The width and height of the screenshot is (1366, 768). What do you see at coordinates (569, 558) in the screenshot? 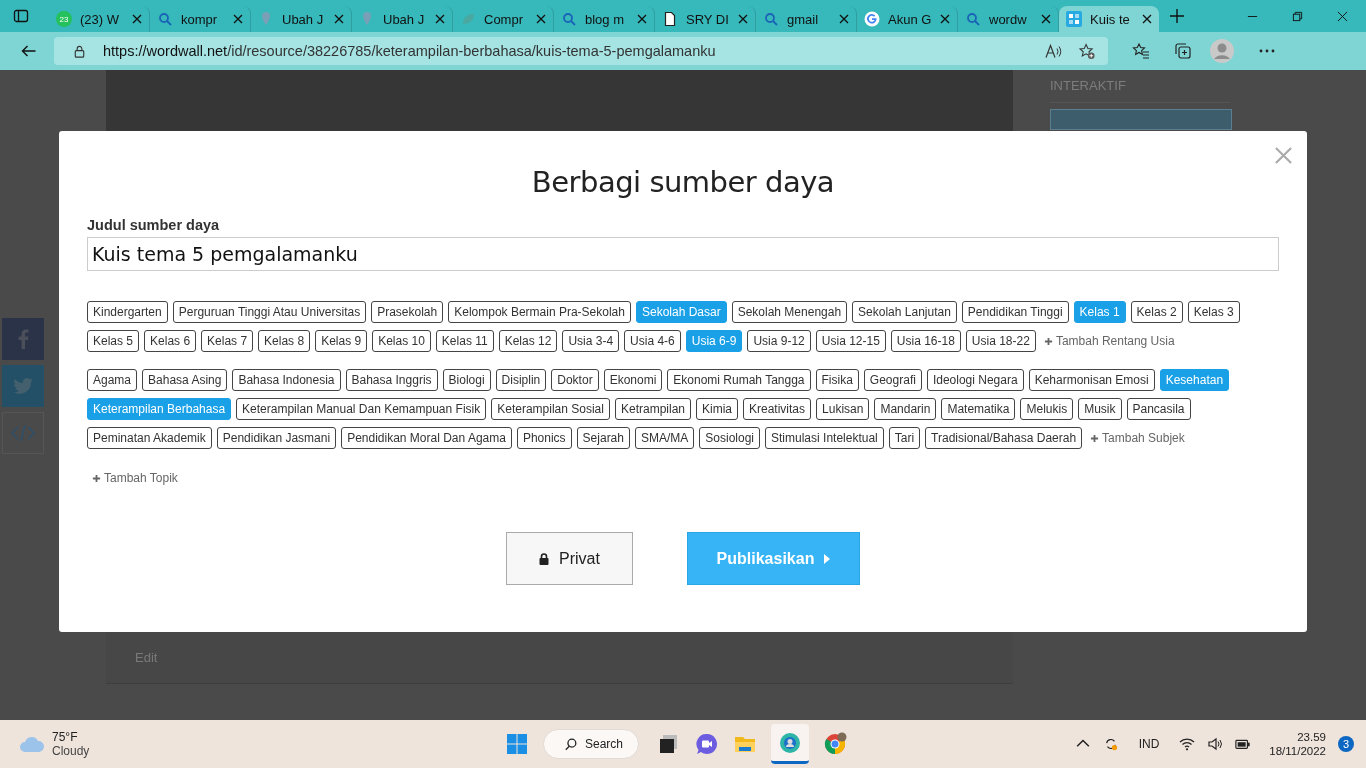
I see `private-button: Privat` at bounding box center [569, 558].